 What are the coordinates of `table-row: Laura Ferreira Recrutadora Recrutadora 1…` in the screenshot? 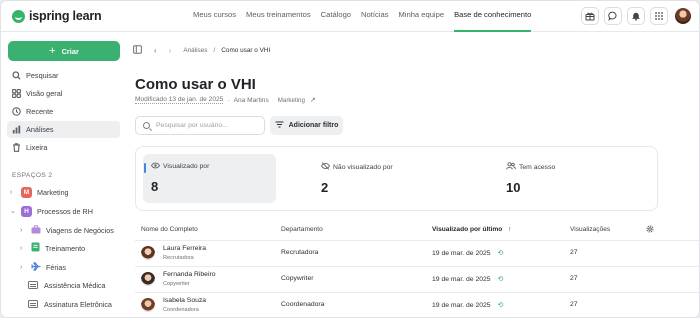 It's located at (417, 253).